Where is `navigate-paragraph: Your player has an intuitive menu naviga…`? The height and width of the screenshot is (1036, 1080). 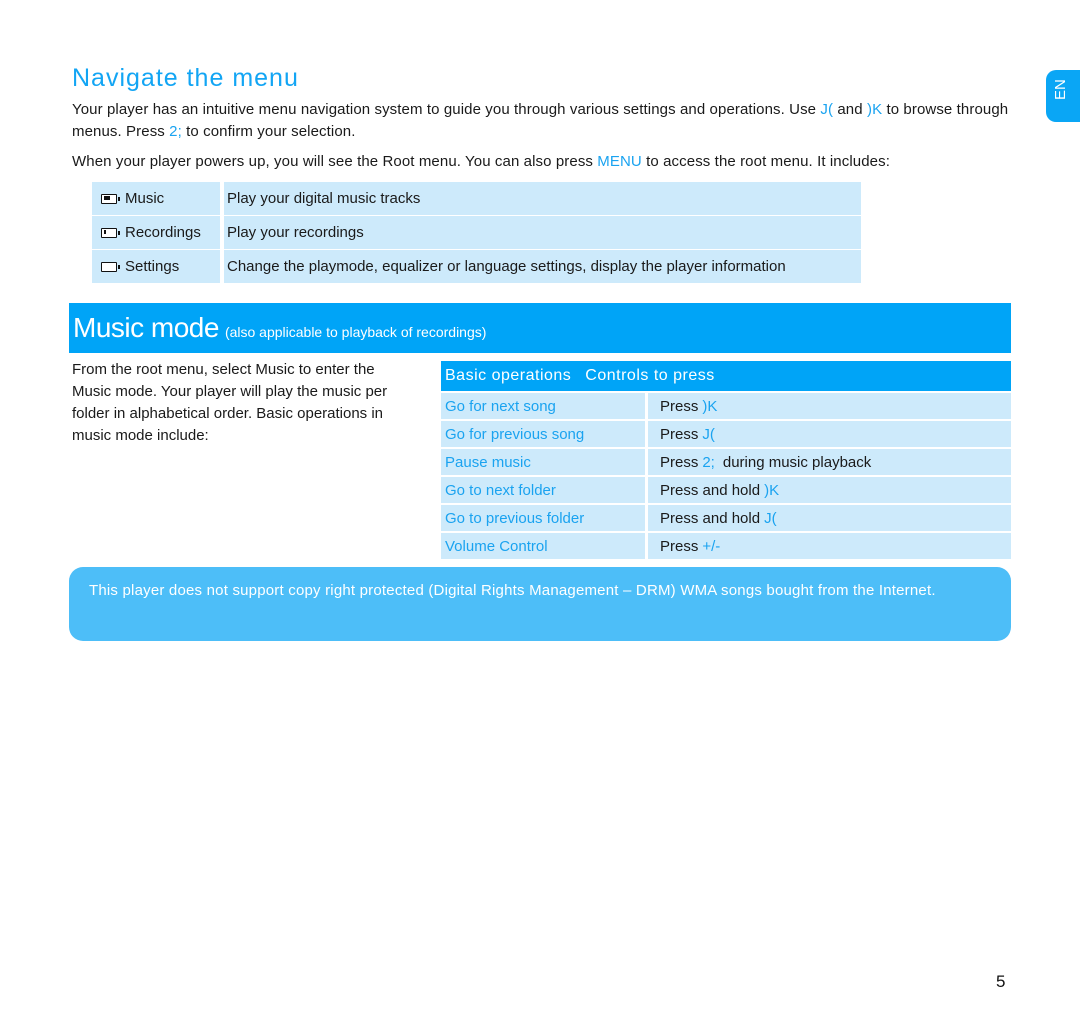
navigate-paragraph: Your player has an intuitive menu naviga… is located at coordinates (540, 120).